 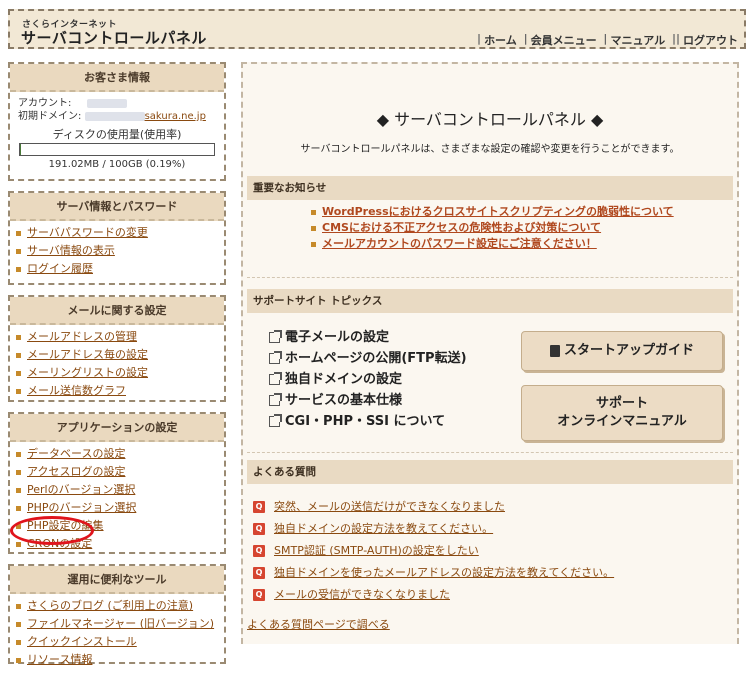 What do you see at coordinates (622, 413) in the screenshot?
I see `online-manual-button: サポート オンラインマニュアル` at bounding box center [622, 413].